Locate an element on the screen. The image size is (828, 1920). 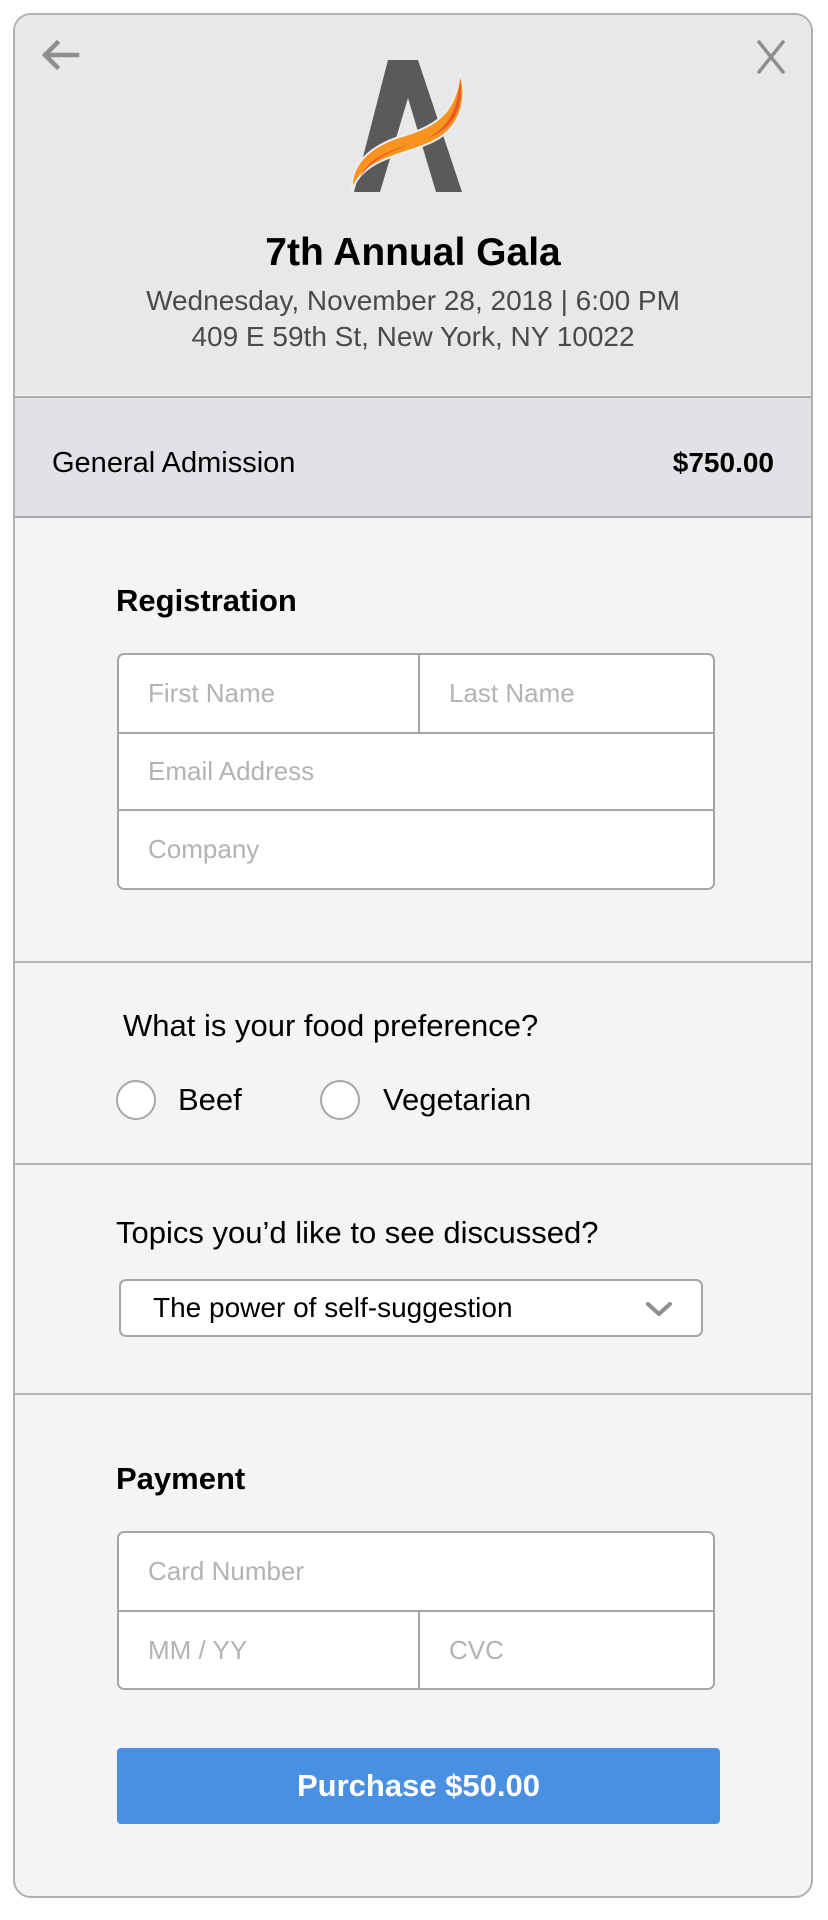
email-field is located at coordinates (416, 771).